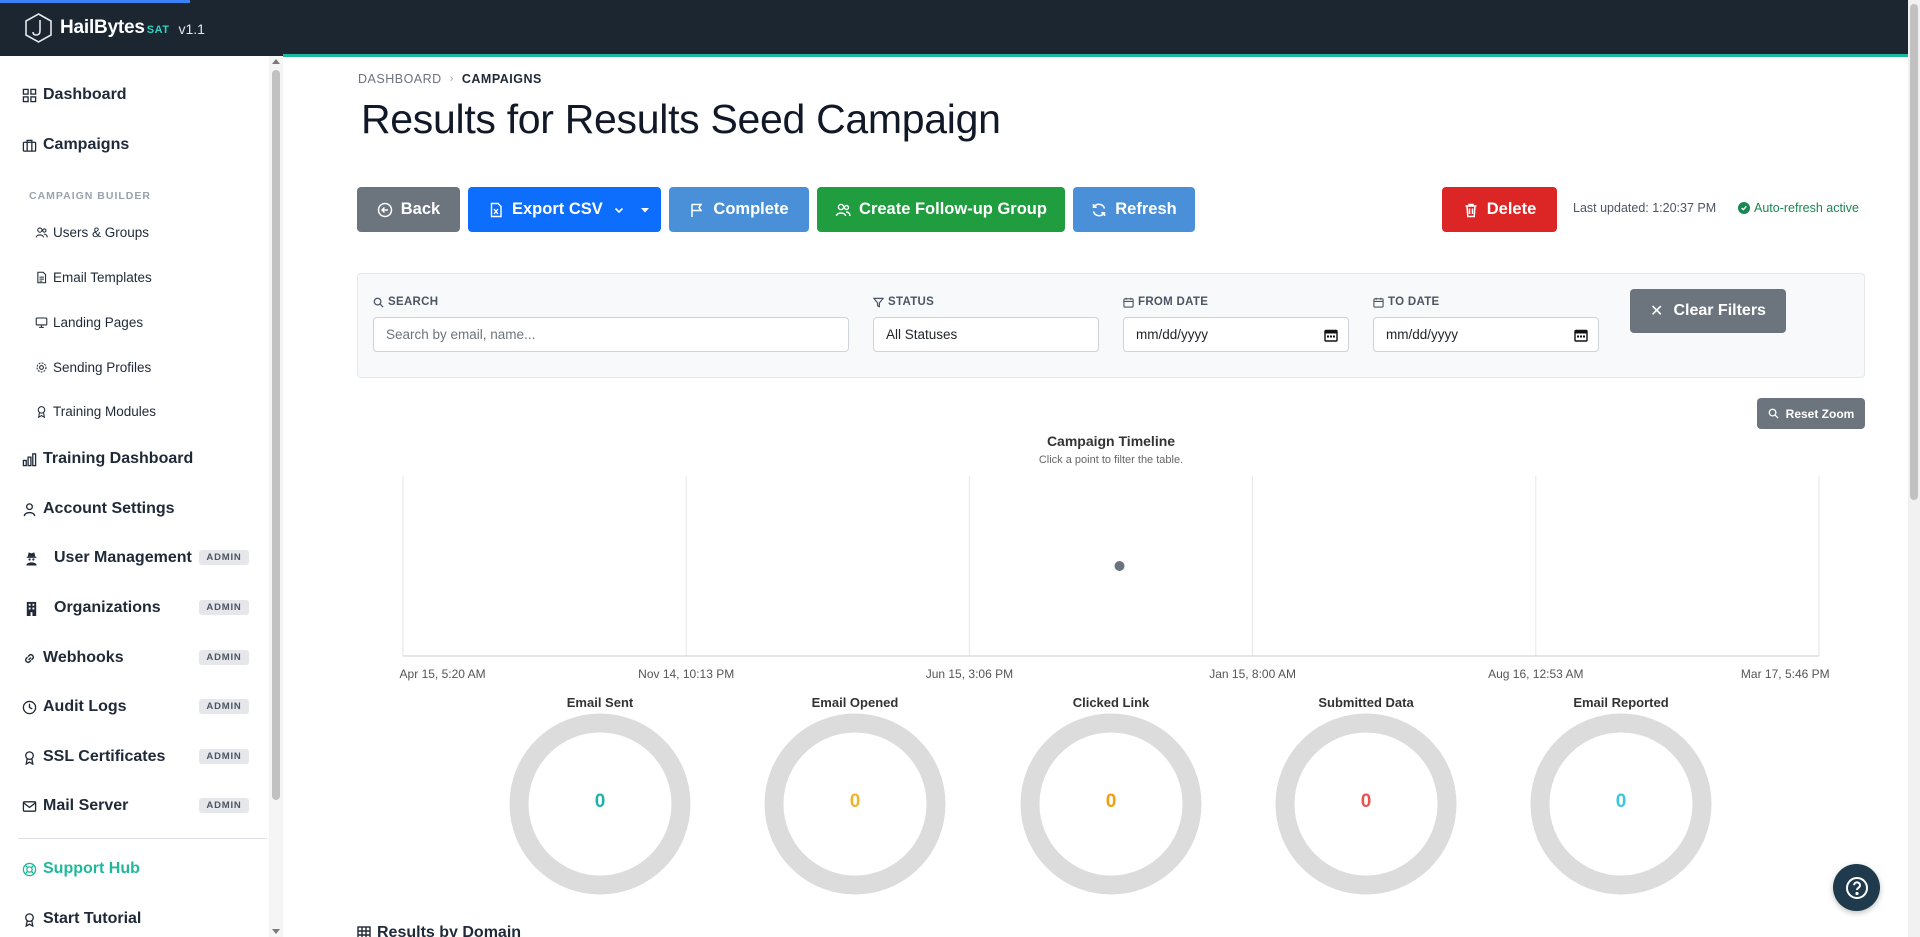  I want to click on sidebar-item-label: Organizations, so click(107, 607).